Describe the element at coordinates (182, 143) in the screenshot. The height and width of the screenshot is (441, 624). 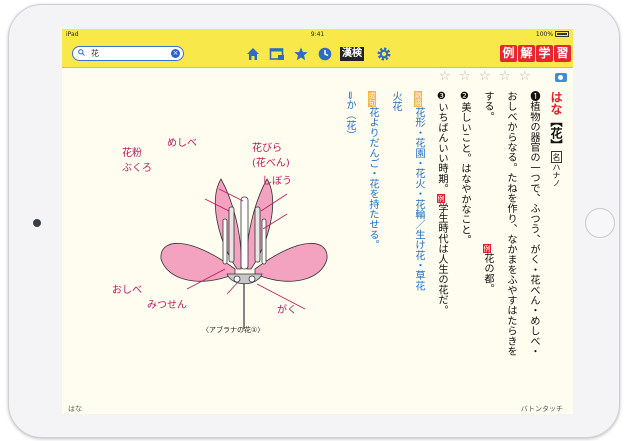
I see `label-pistil: めしべ` at that location.